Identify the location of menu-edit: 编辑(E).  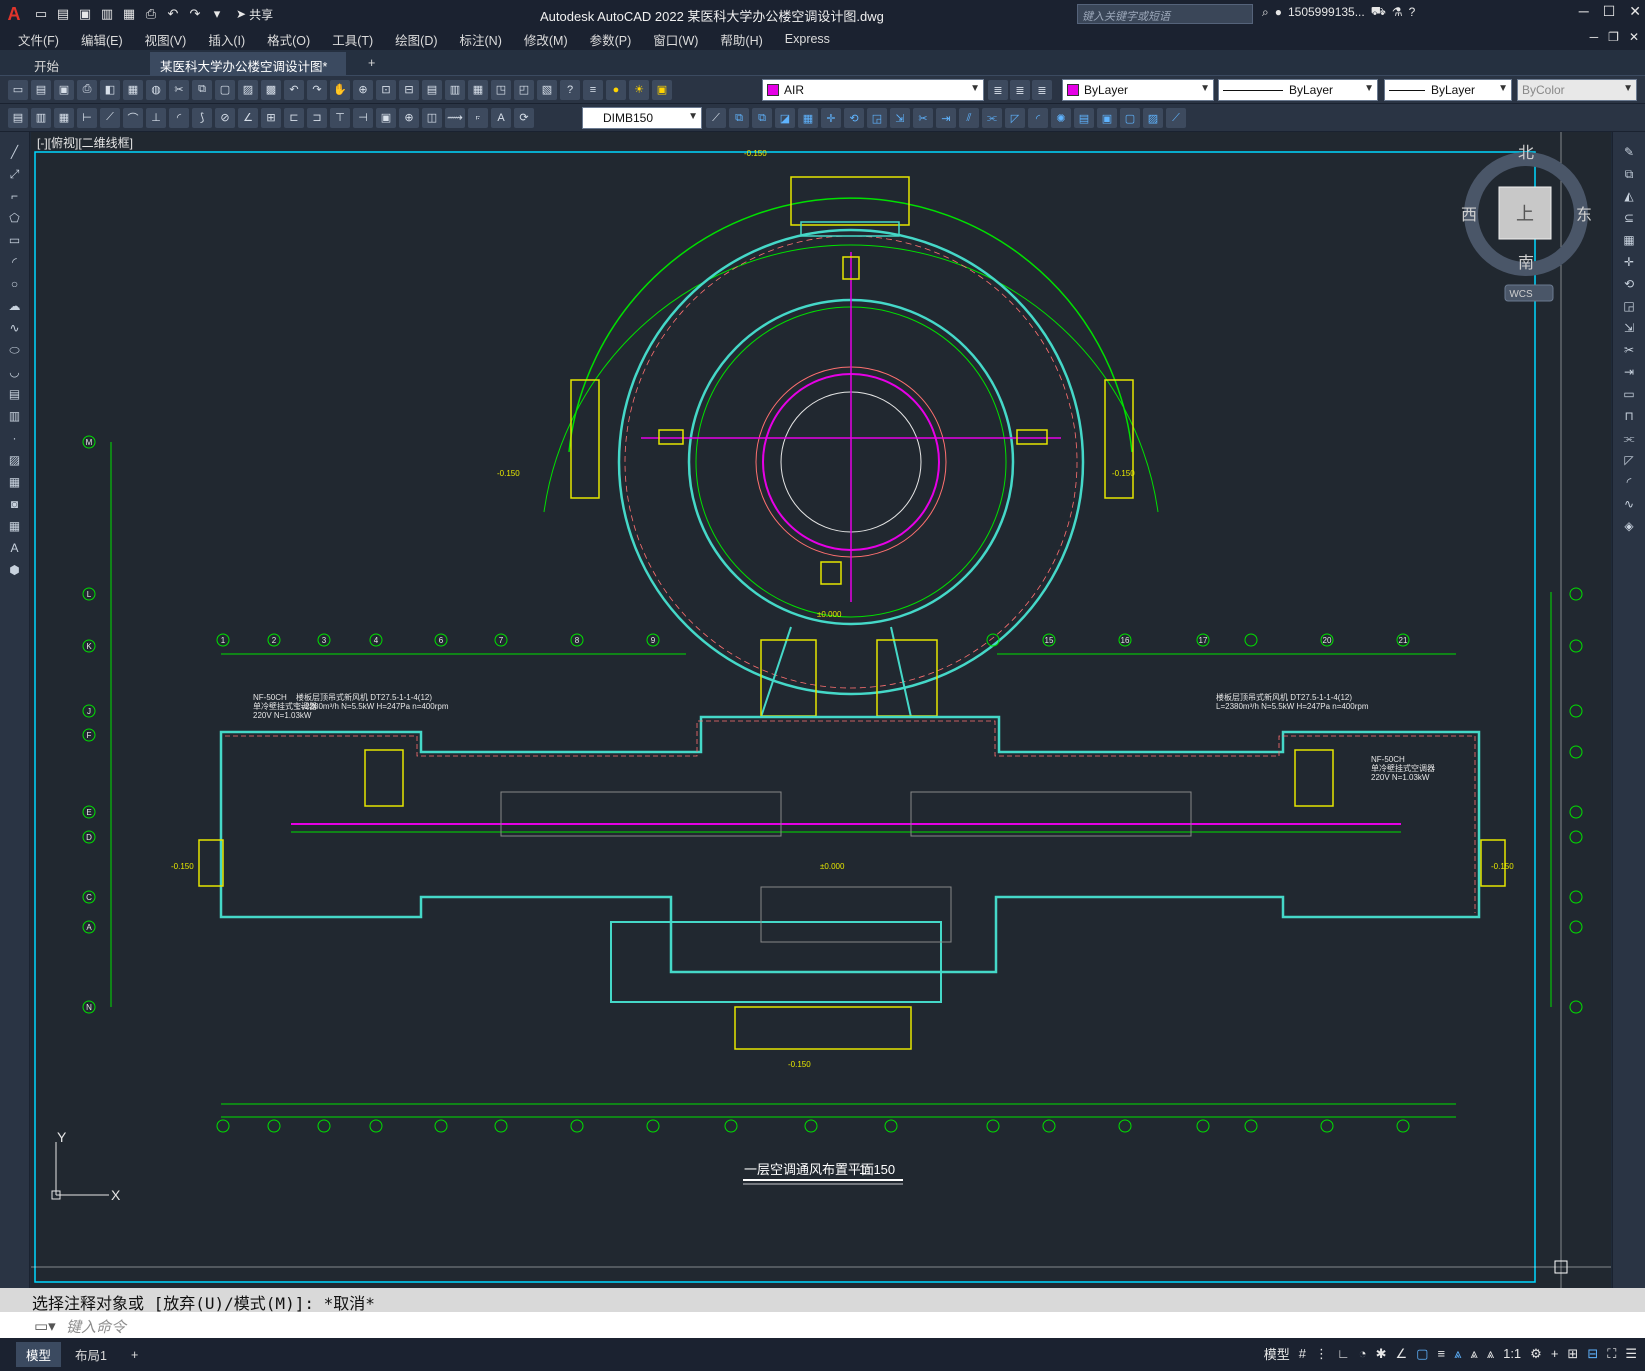
(102, 39).